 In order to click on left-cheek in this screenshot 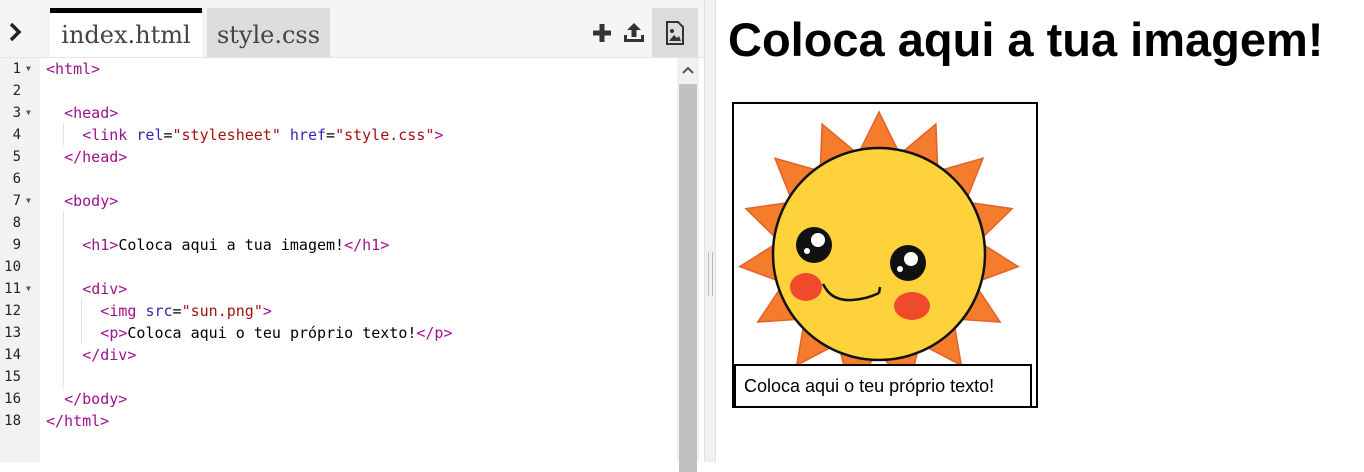, I will do `click(806, 287)`.